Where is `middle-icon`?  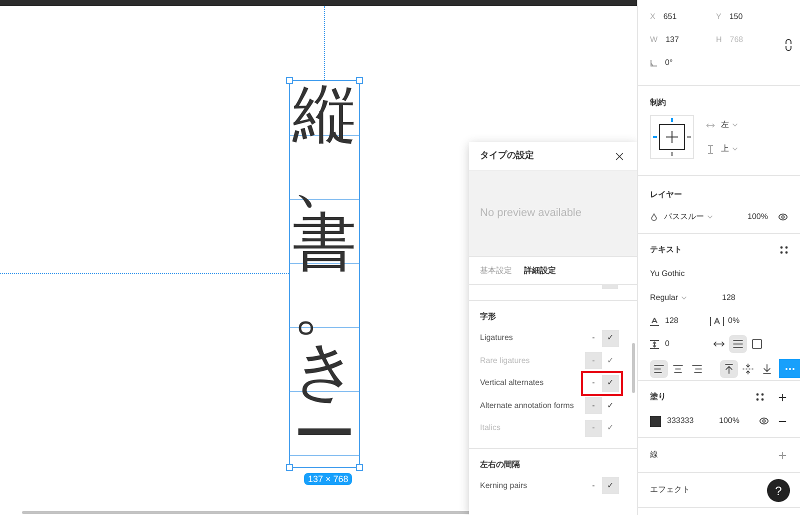
middle-icon is located at coordinates (748, 368).